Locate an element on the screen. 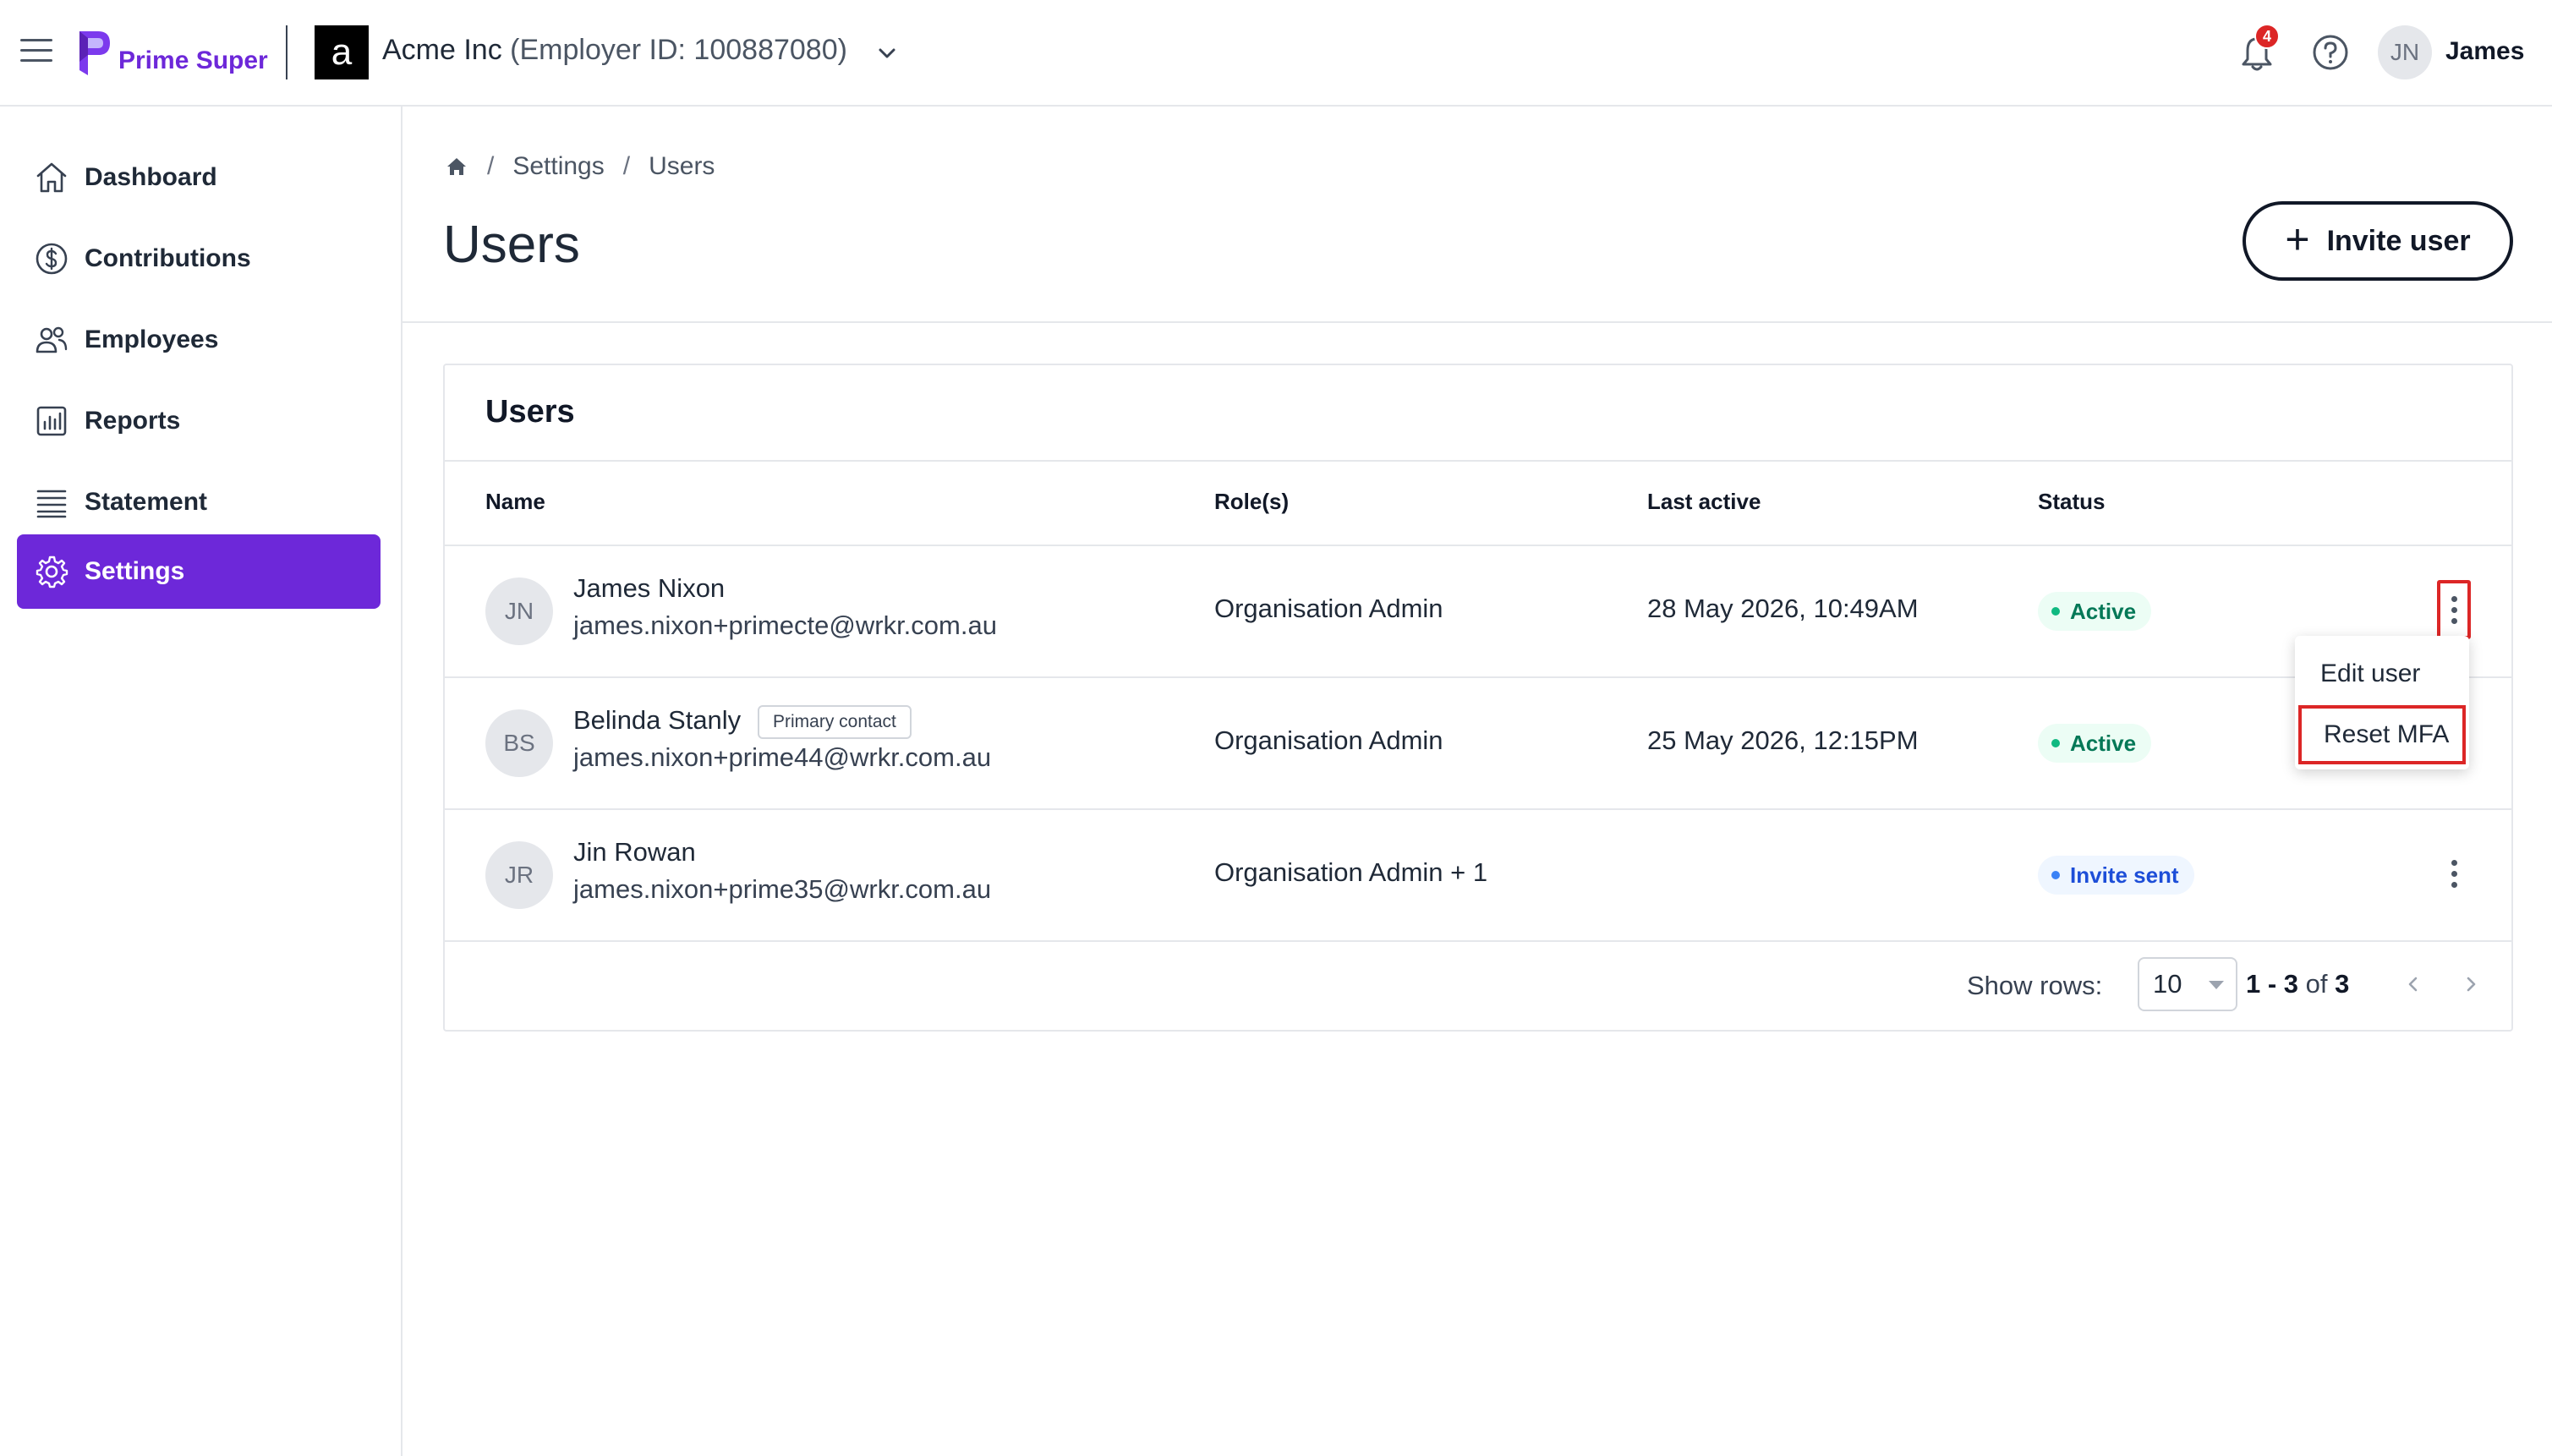  show-rows-label: Show rows: is located at coordinates (2035, 986).